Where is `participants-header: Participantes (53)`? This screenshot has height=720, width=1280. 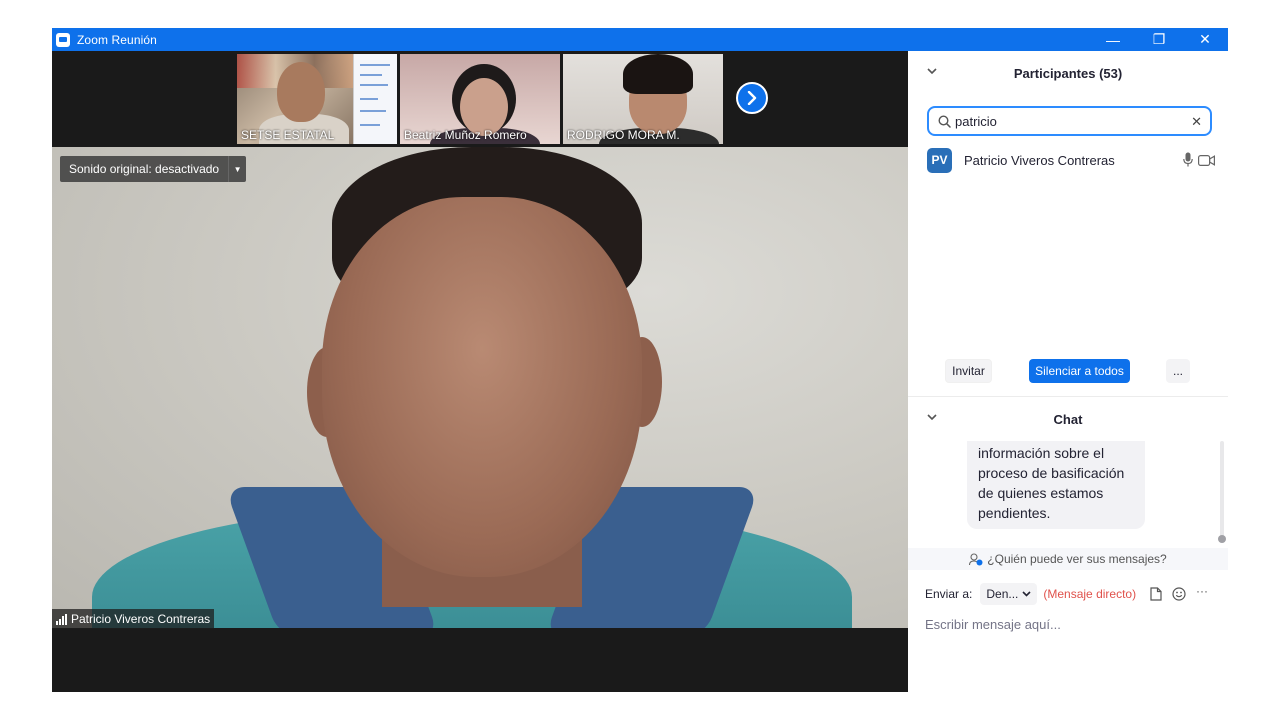
participants-header: Participantes (53) is located at coordinates (1068, 73).